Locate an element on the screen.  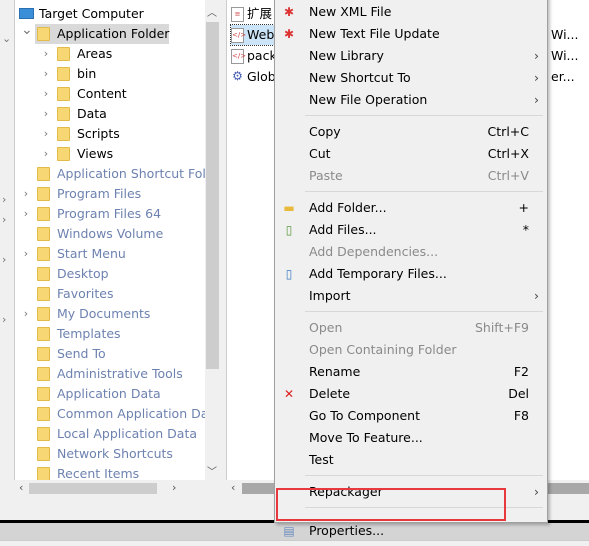
tree-item-label: Program Files 64 is located at coordinates (109, 213).